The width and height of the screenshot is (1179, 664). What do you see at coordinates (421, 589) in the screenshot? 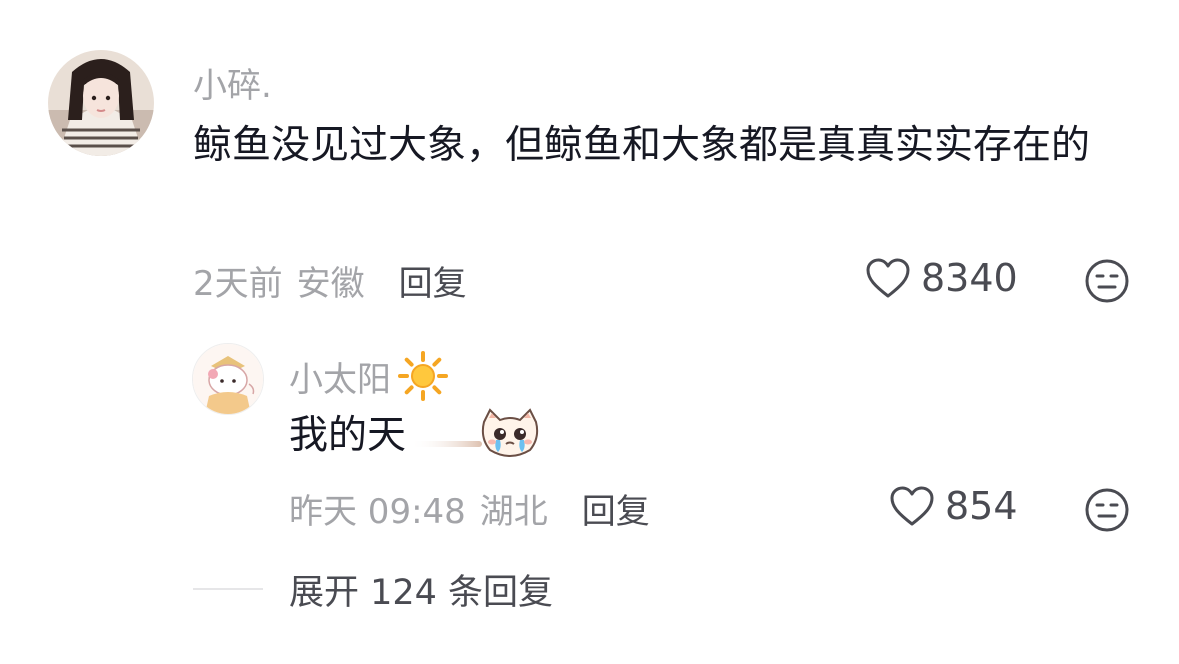
I see `expand-replies-button: 展开 124 条回复` at bounding box center [421, 589].